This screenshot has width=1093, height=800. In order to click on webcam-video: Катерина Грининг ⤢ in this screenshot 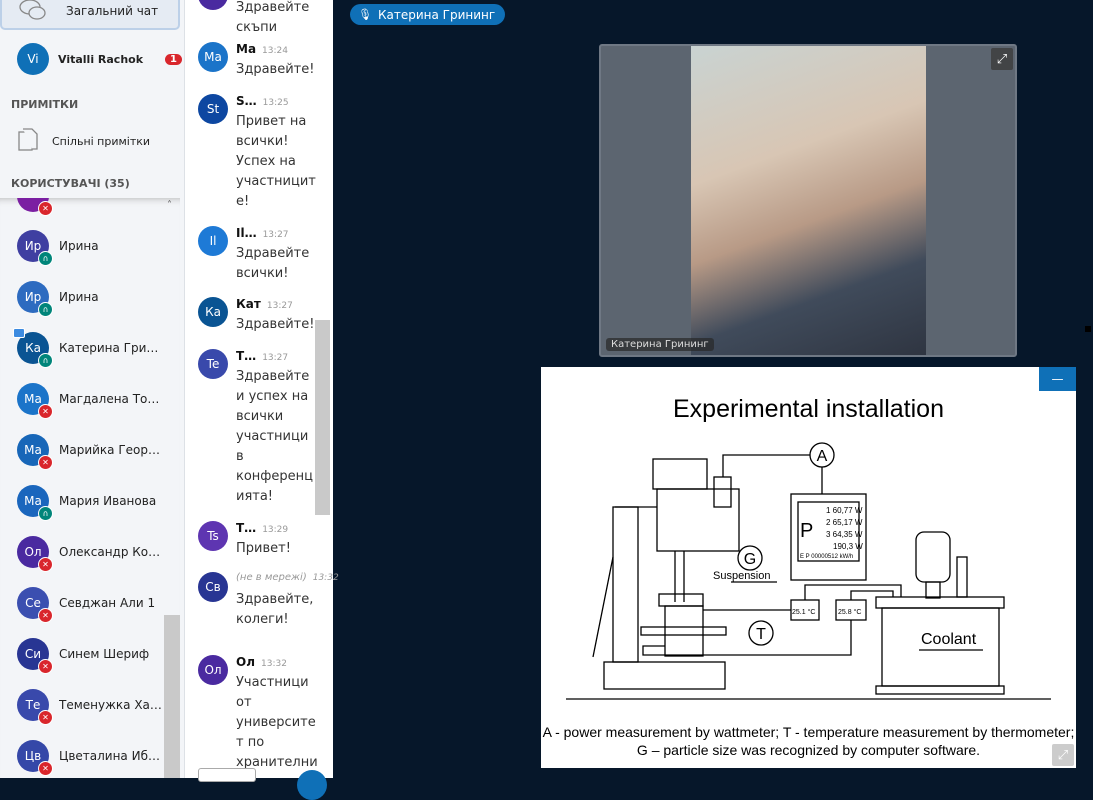, I will do `click(808, 200)`.